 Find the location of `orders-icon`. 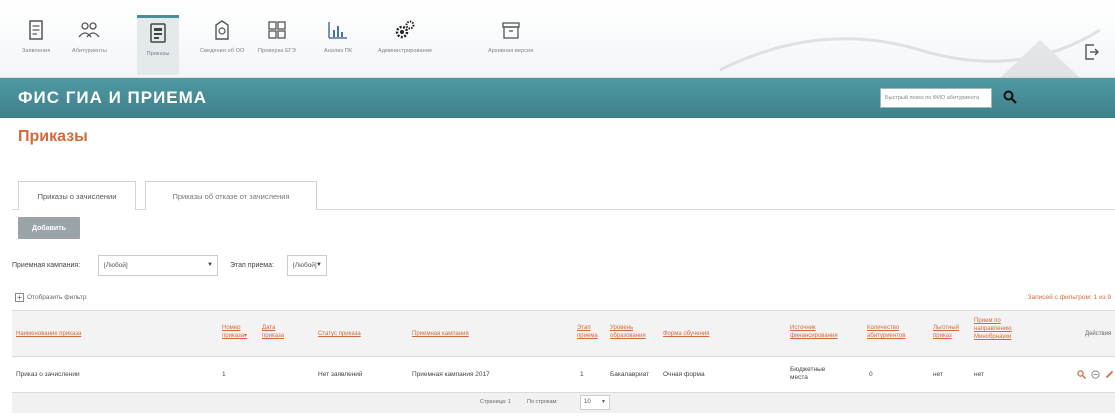

orders-icon is located at coordinates (158, 33).